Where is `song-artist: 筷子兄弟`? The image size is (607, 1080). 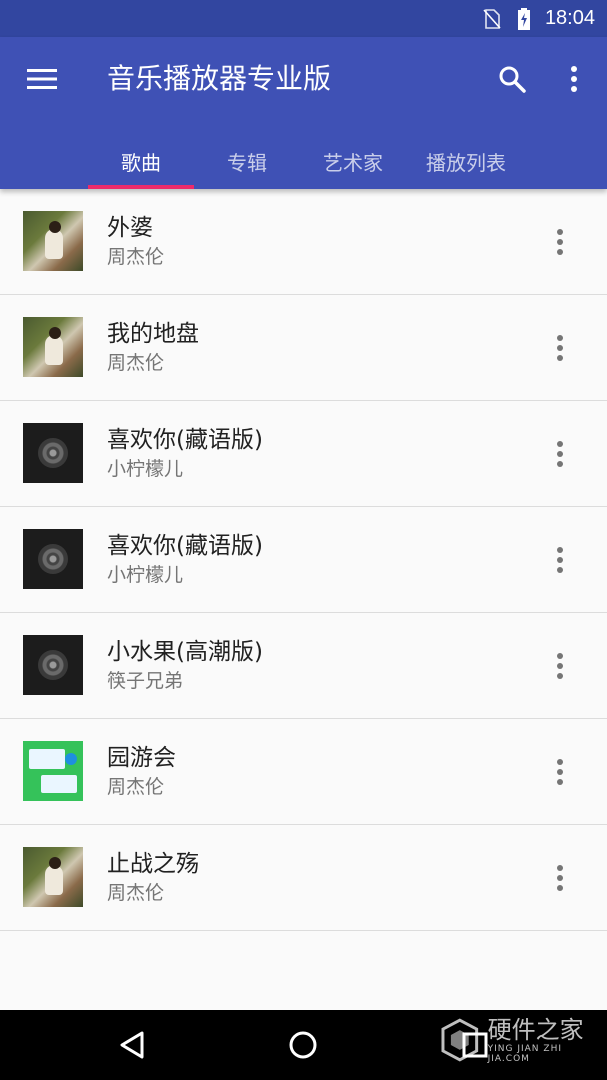 song-artist: 筷子兄弟 is located at coordinates (145, 681).